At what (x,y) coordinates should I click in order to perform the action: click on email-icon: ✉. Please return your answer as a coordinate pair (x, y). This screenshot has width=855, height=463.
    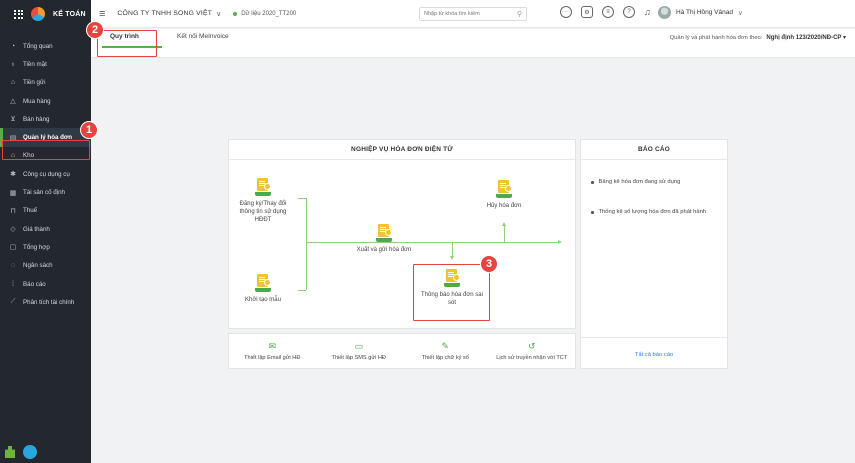
    Looking at the image, I should click on (272, 345).